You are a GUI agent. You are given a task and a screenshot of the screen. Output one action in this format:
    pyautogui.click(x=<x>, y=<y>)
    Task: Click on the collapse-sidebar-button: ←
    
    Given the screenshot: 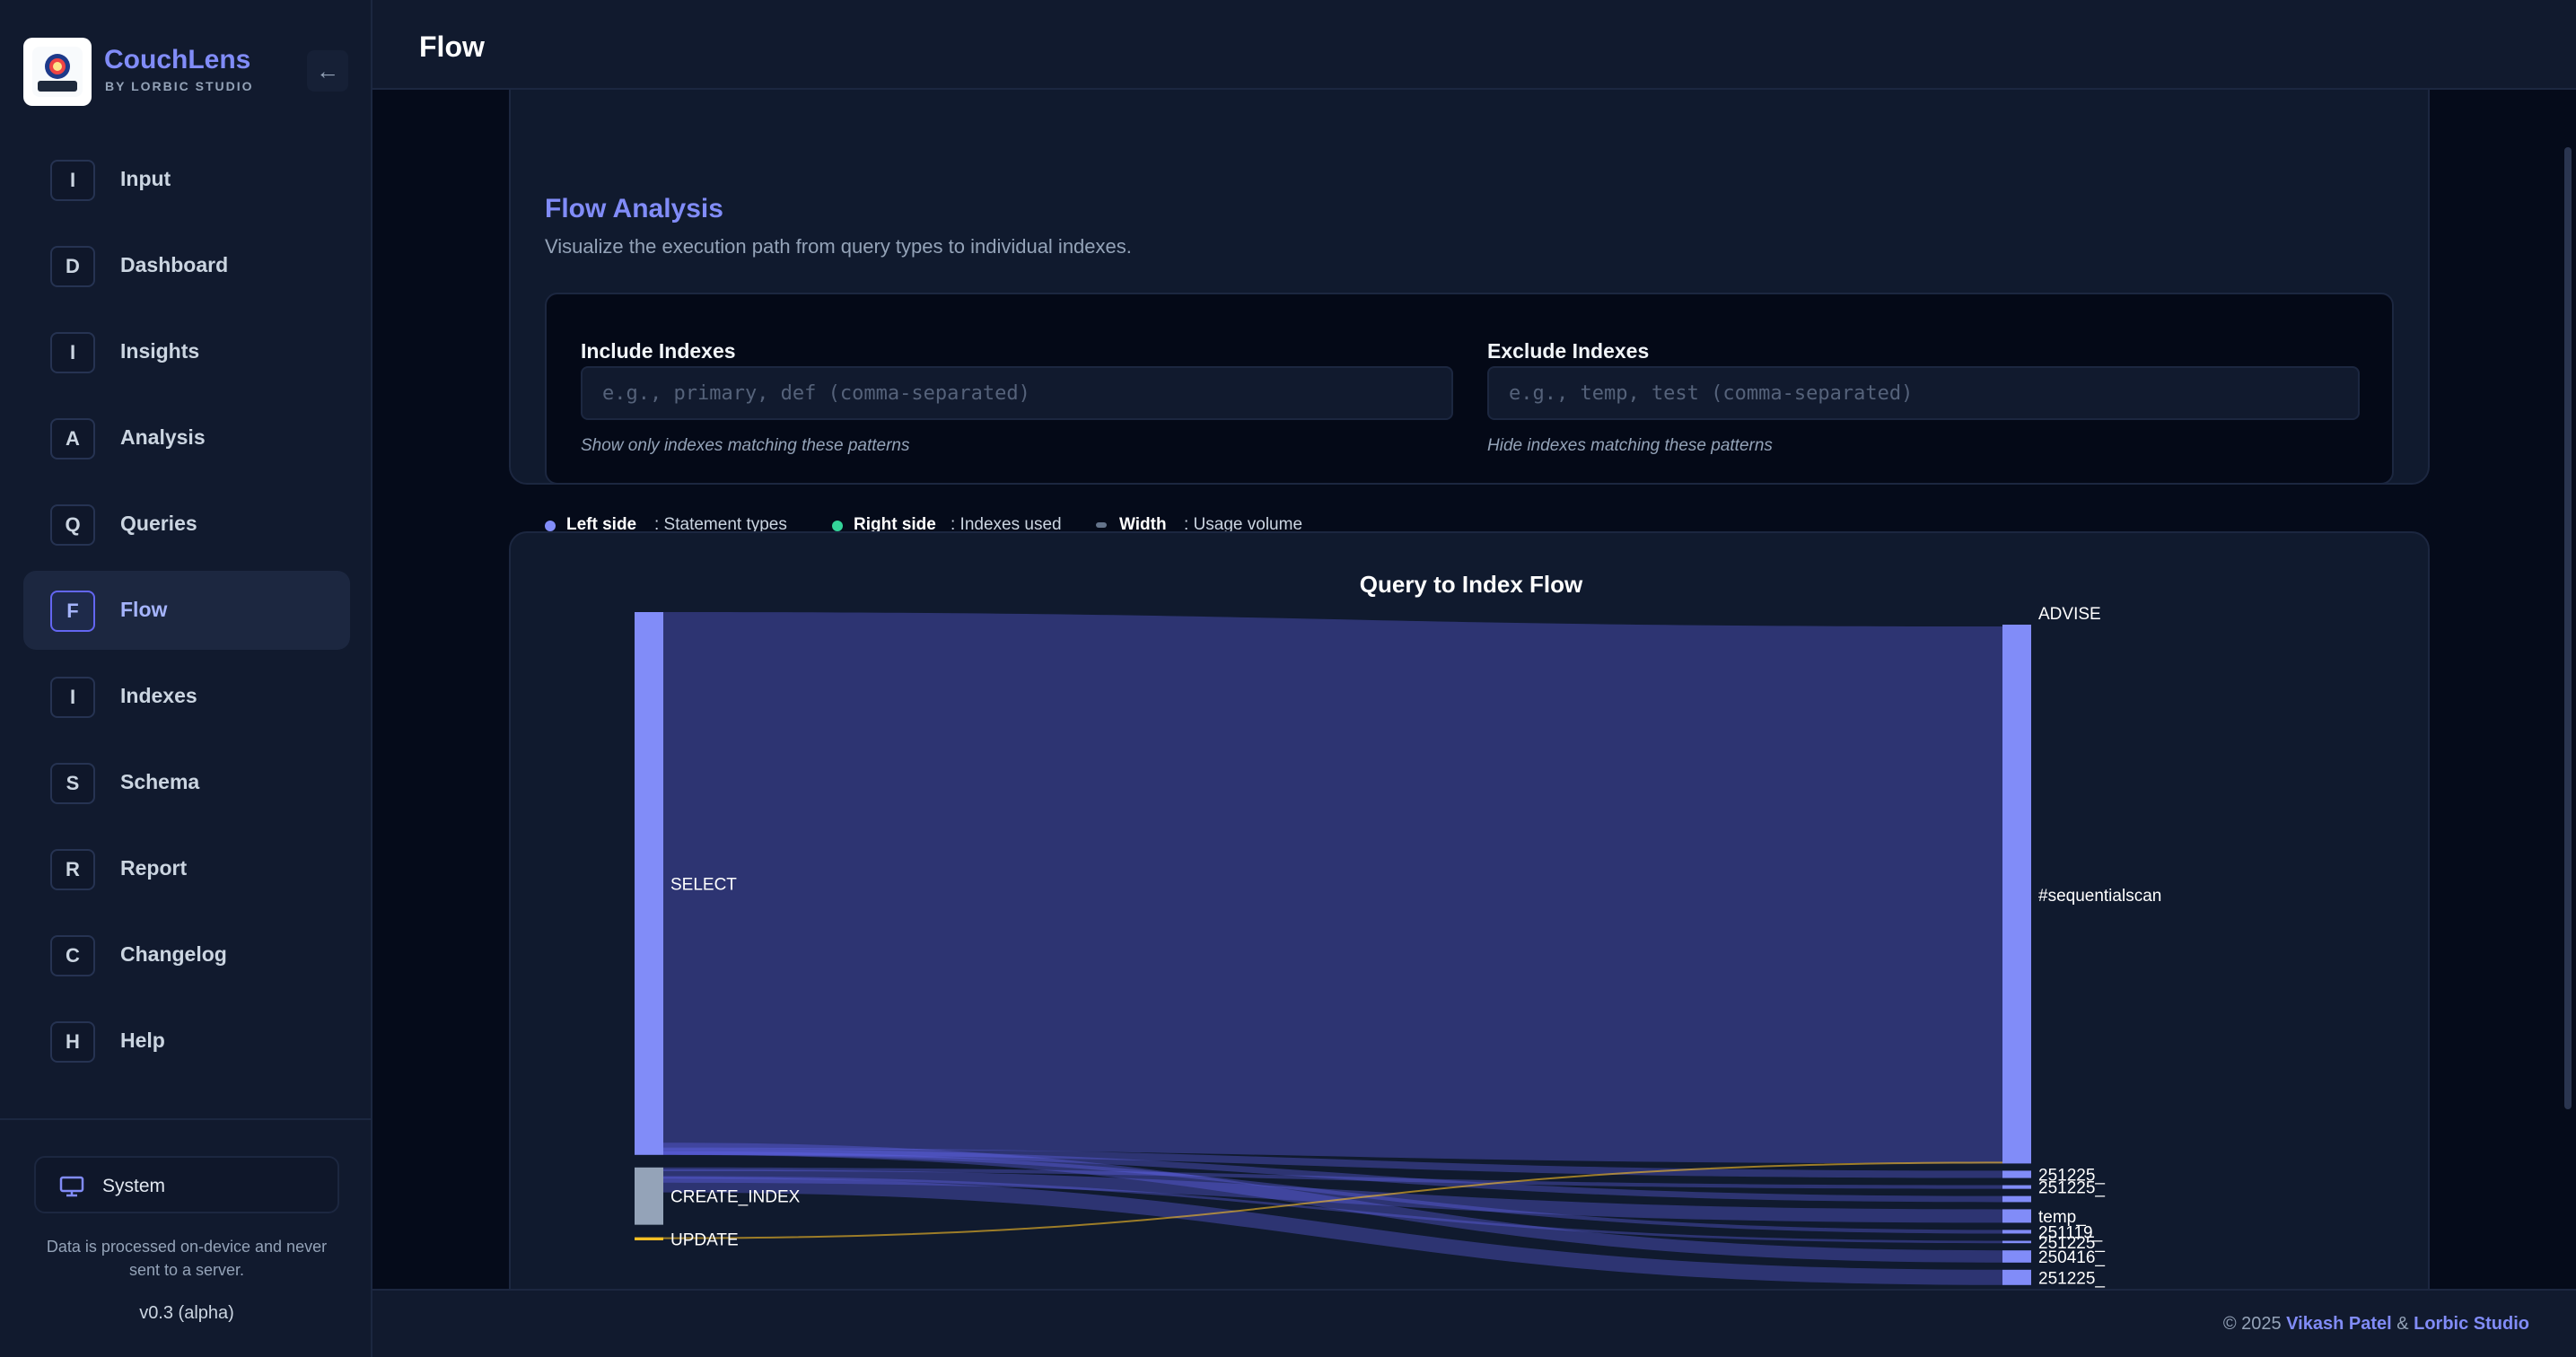 What is the action you would take?
    pyautogui.click(x=327, y=71)
    